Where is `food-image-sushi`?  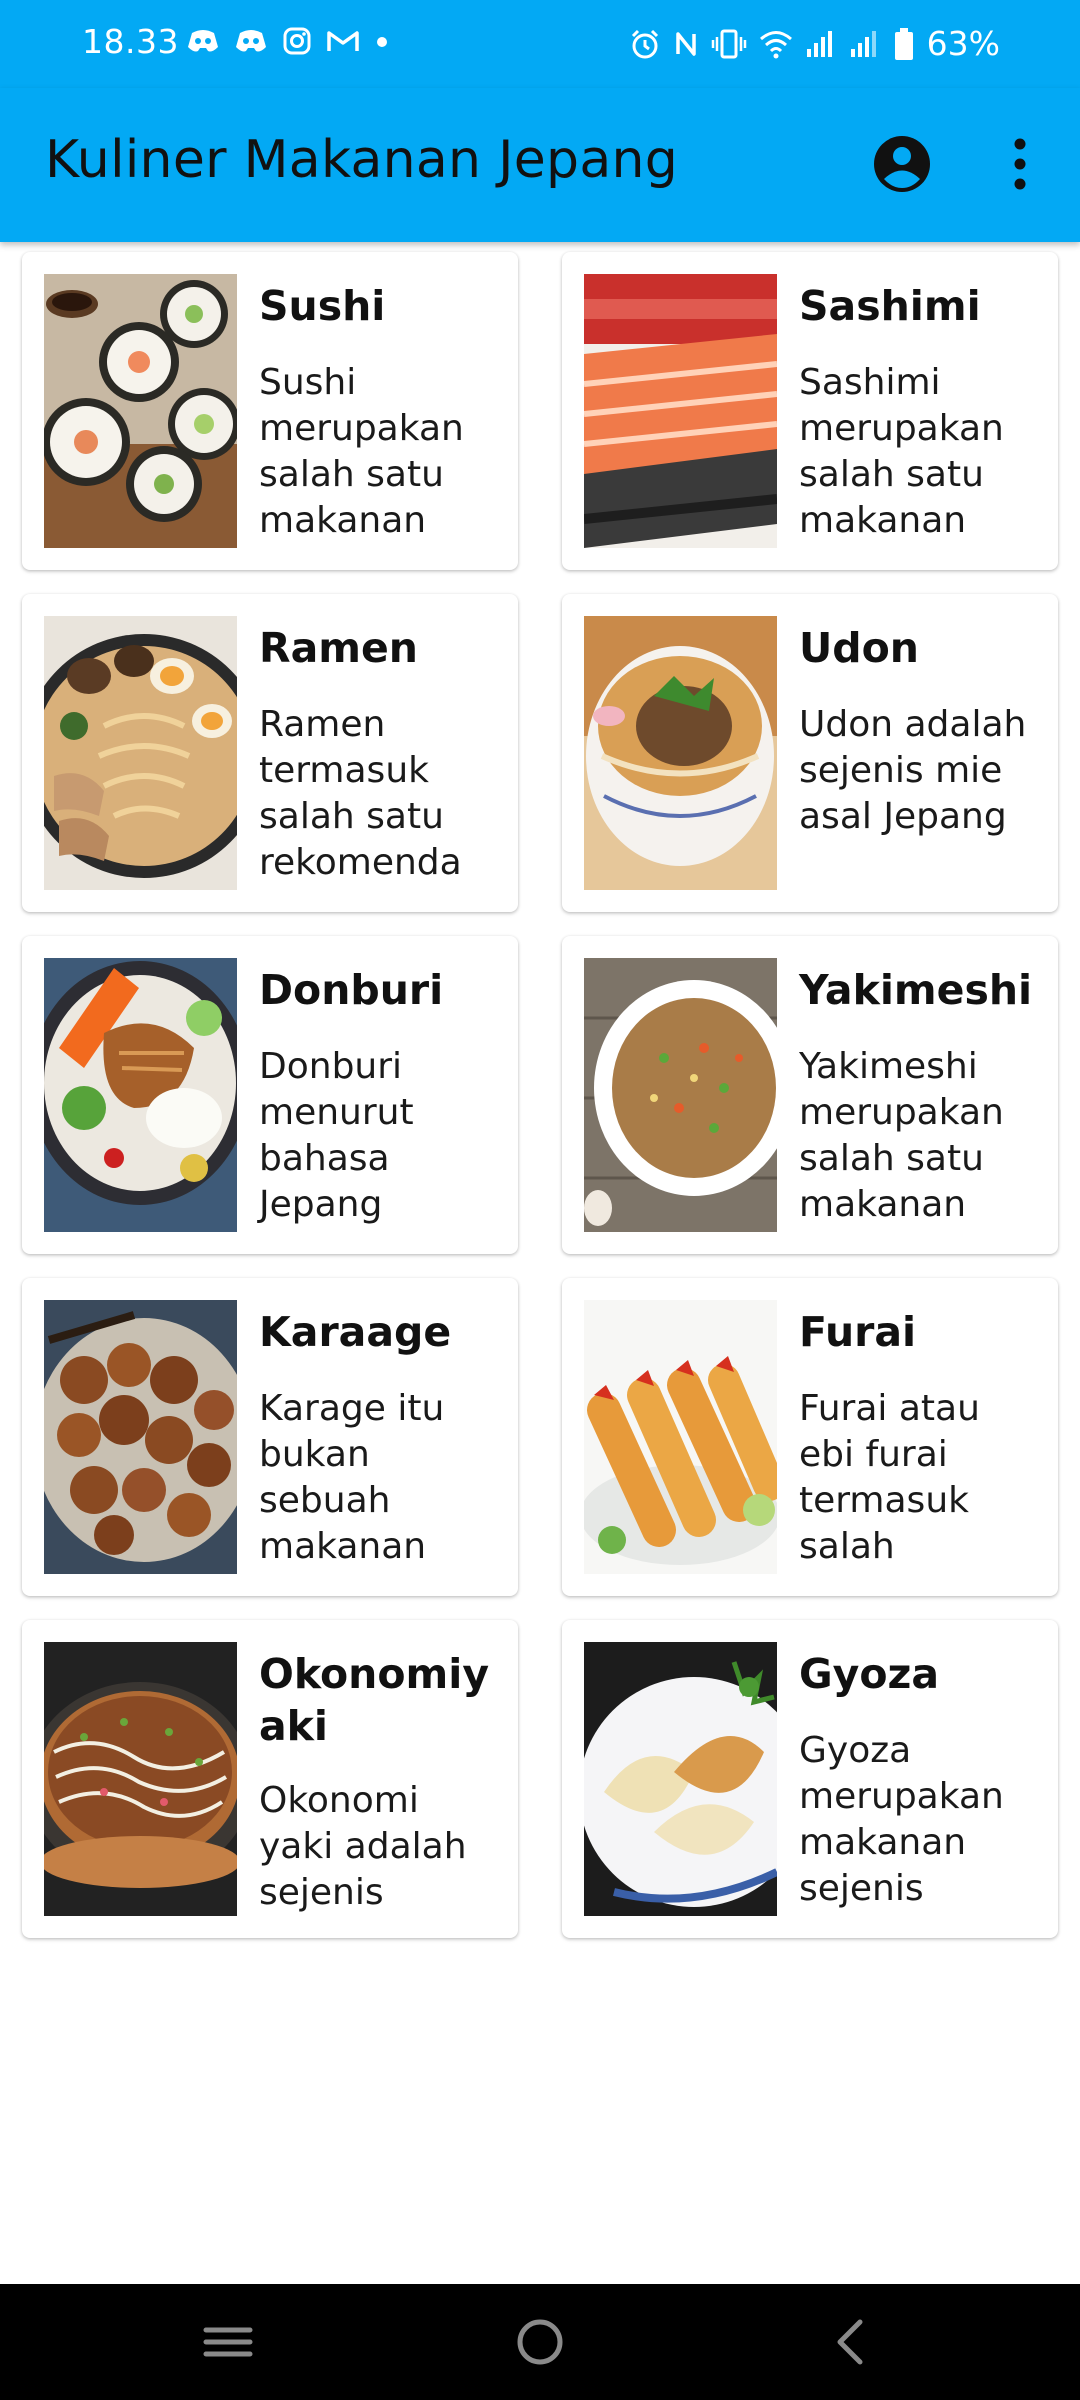
food-image-sushi is located at coordinates (140, 411).